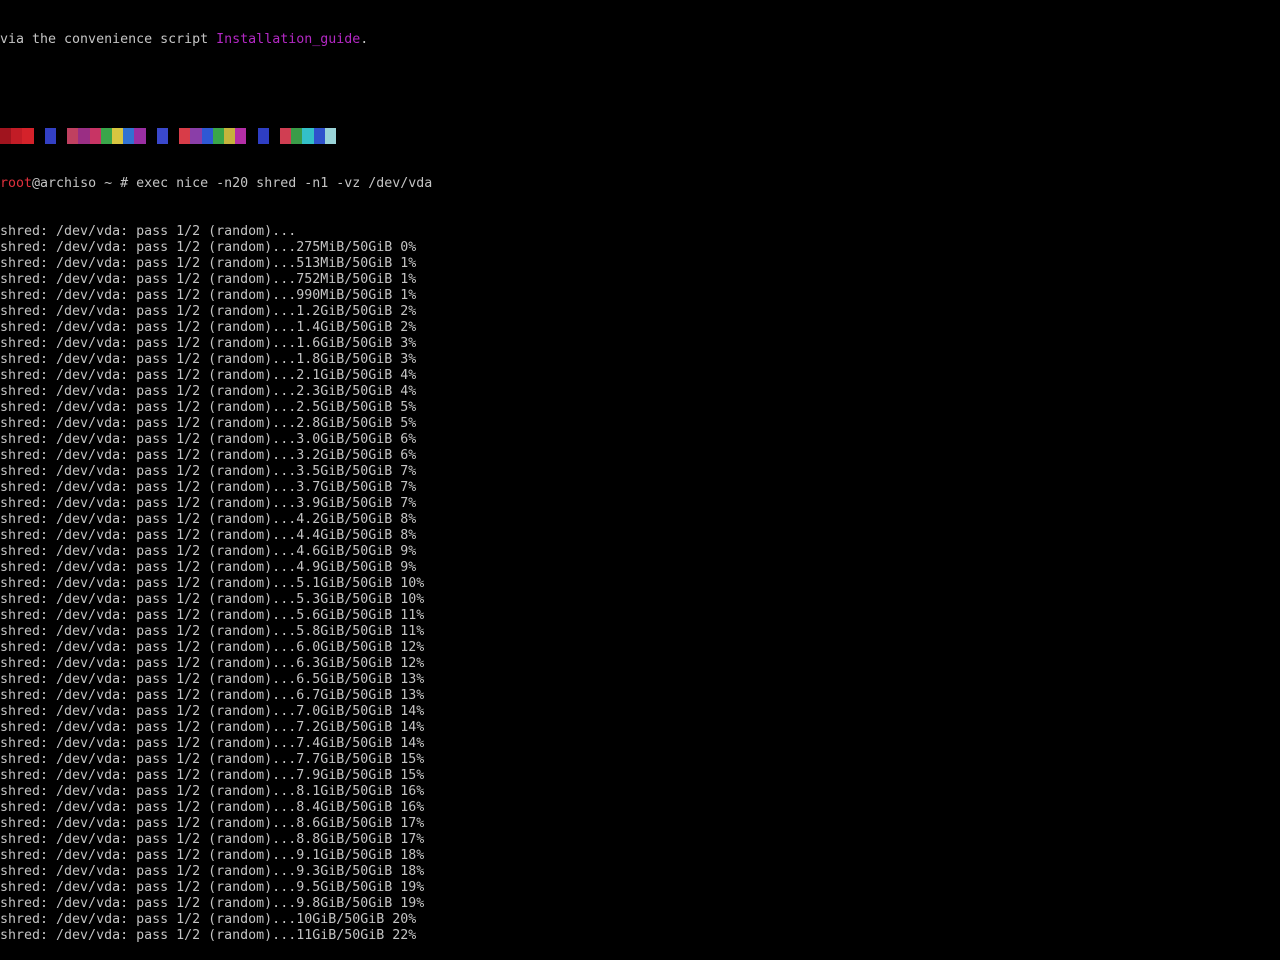 The width and height of the screenshot is (1280, 960). I want to click on prompt-host: @archiso, so click(64, 183).